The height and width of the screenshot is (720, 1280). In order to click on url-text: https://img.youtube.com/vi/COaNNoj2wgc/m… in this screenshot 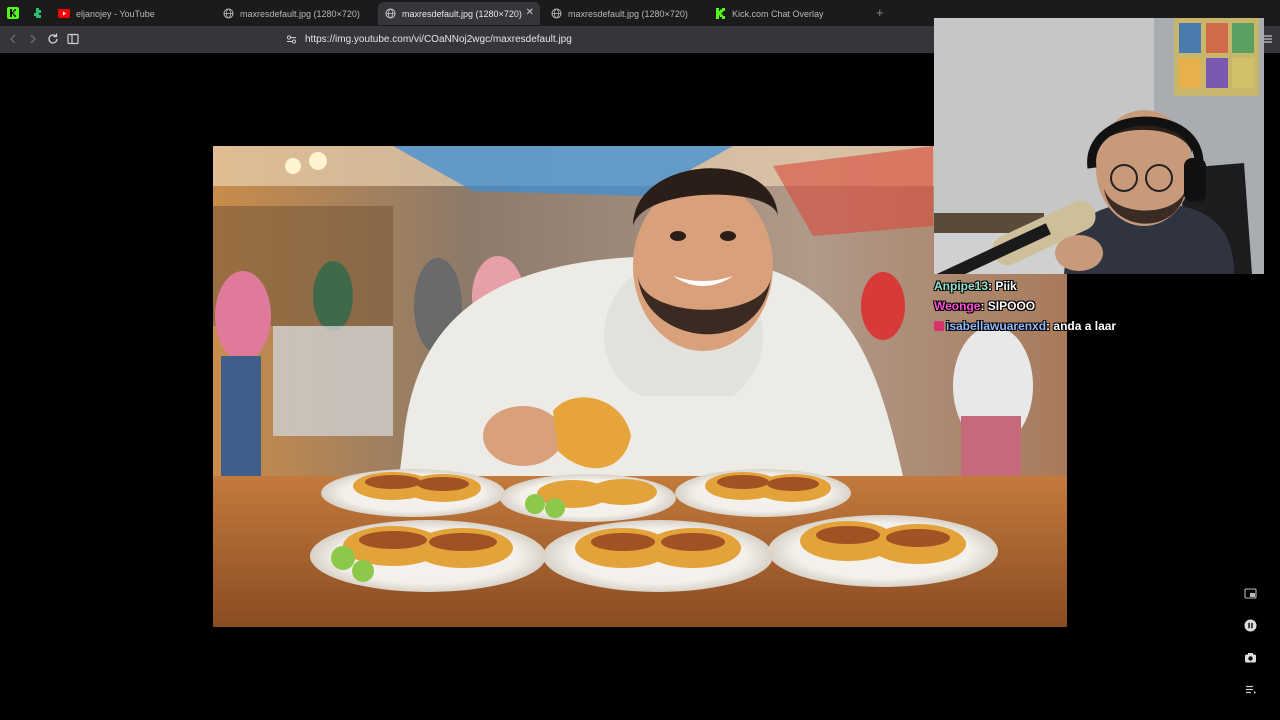, I will do `click(438, 39)`.